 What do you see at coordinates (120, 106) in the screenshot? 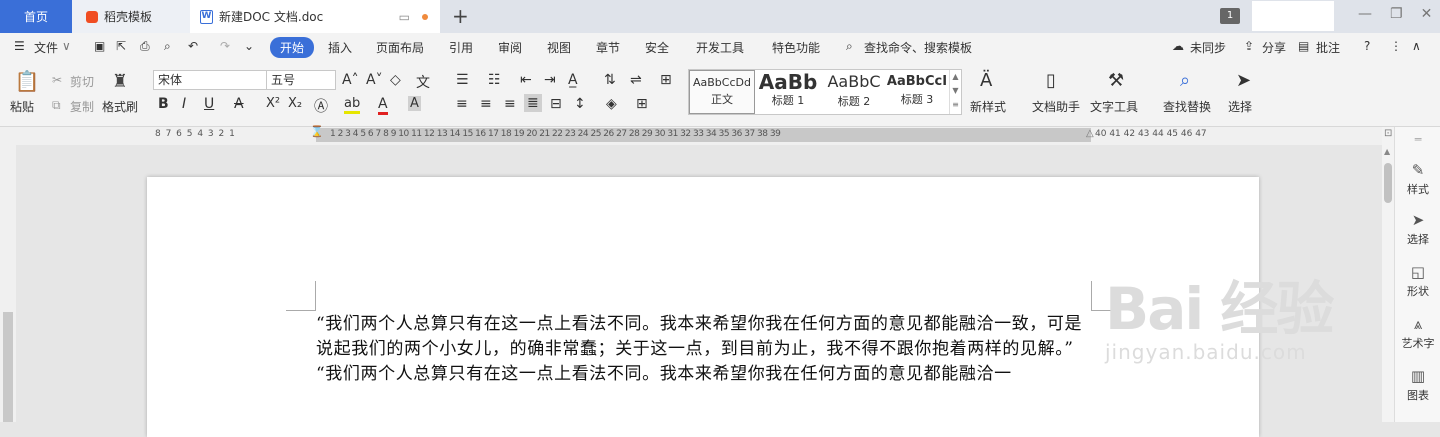
I see `format-painter-button: 格式刷` at bounding box center [120, 106].